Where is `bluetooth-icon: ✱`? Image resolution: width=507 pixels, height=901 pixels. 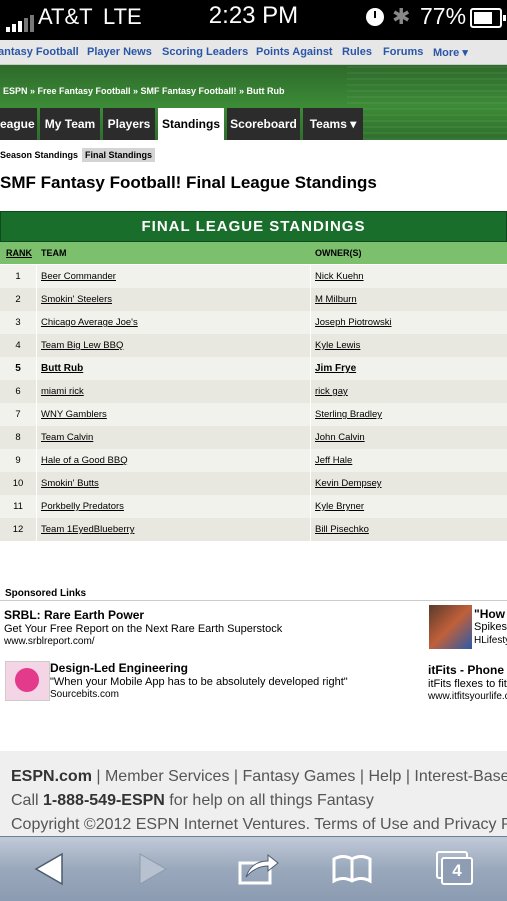 bluetooth-icon: ✱ is located at coordinates (401, 16).